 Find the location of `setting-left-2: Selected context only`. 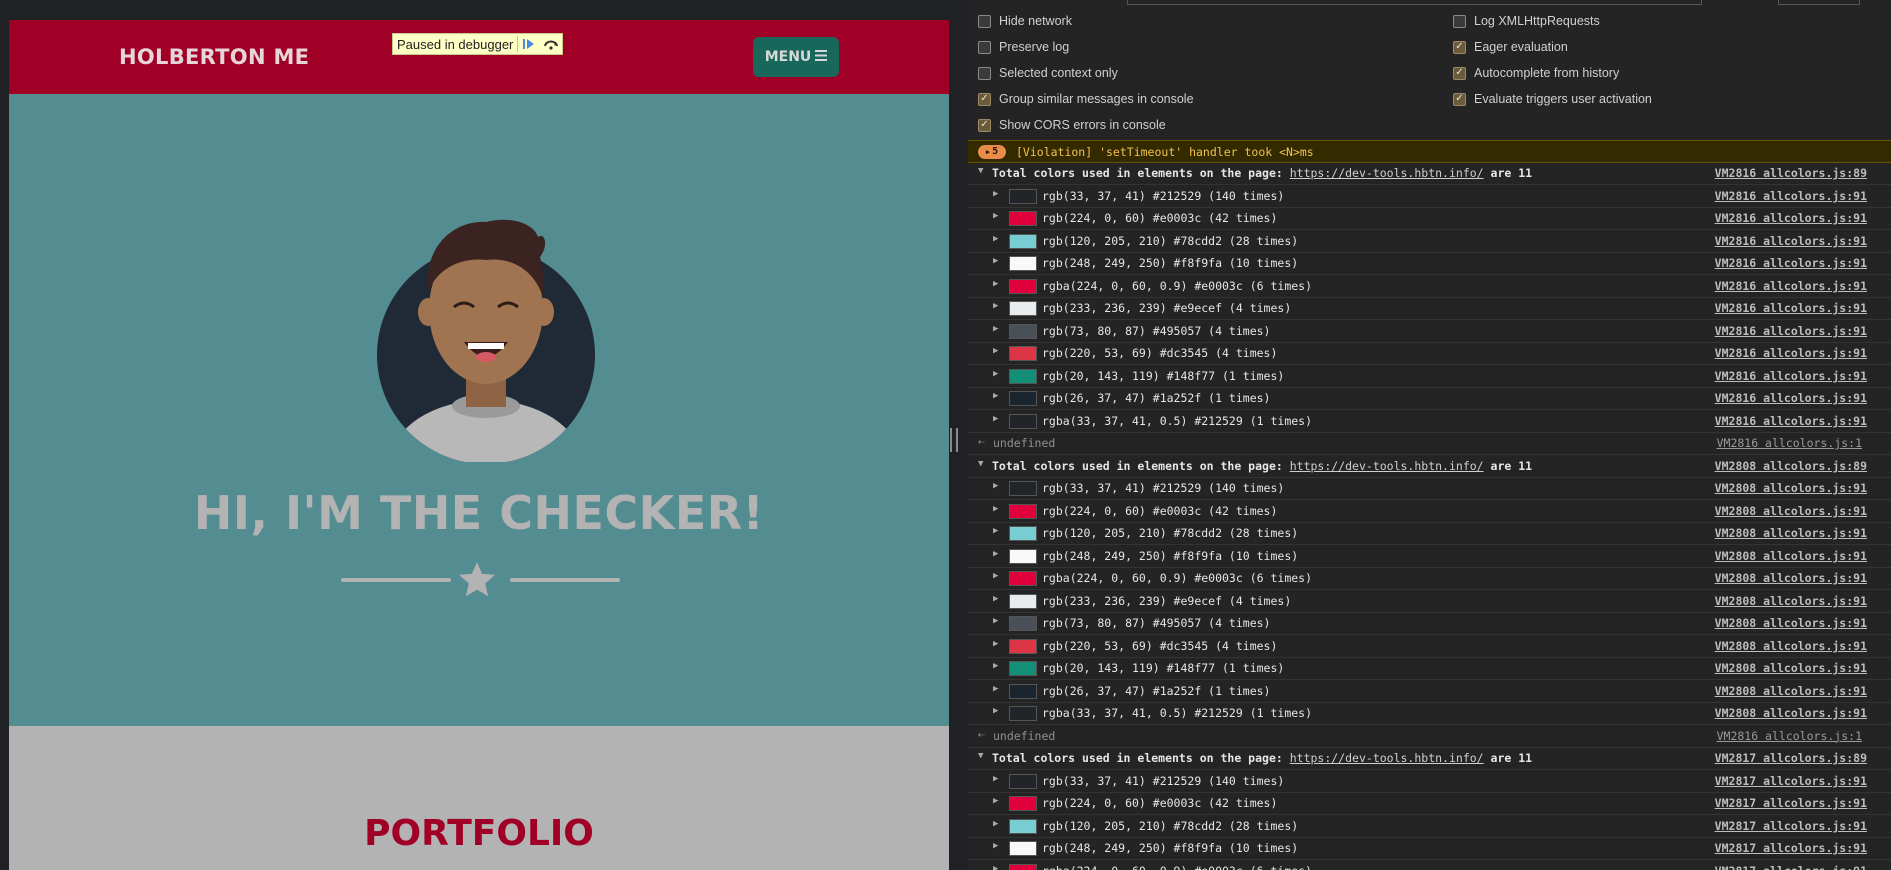

setting-left-2: Selected context only is located at coordinates (1048, 73).